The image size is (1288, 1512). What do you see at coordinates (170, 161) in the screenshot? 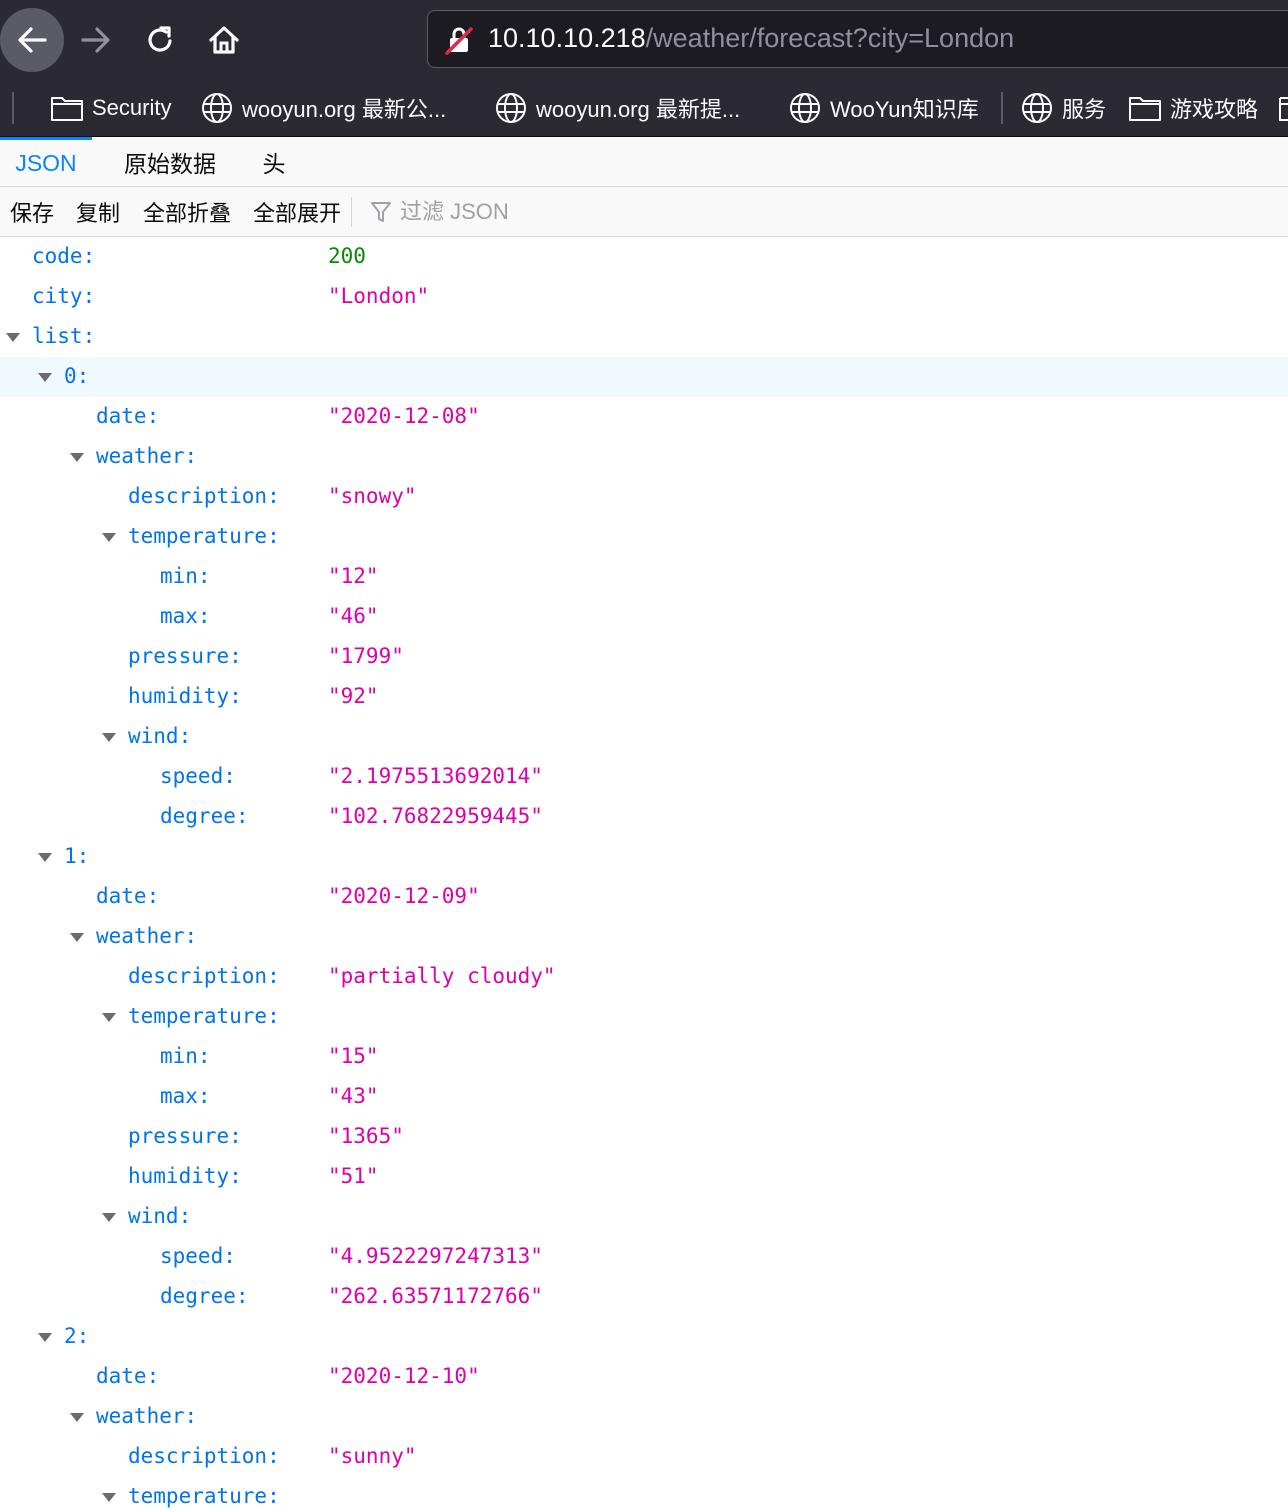
I see `tab-raw-data: 原始数据` at bounding box center [170, 161].